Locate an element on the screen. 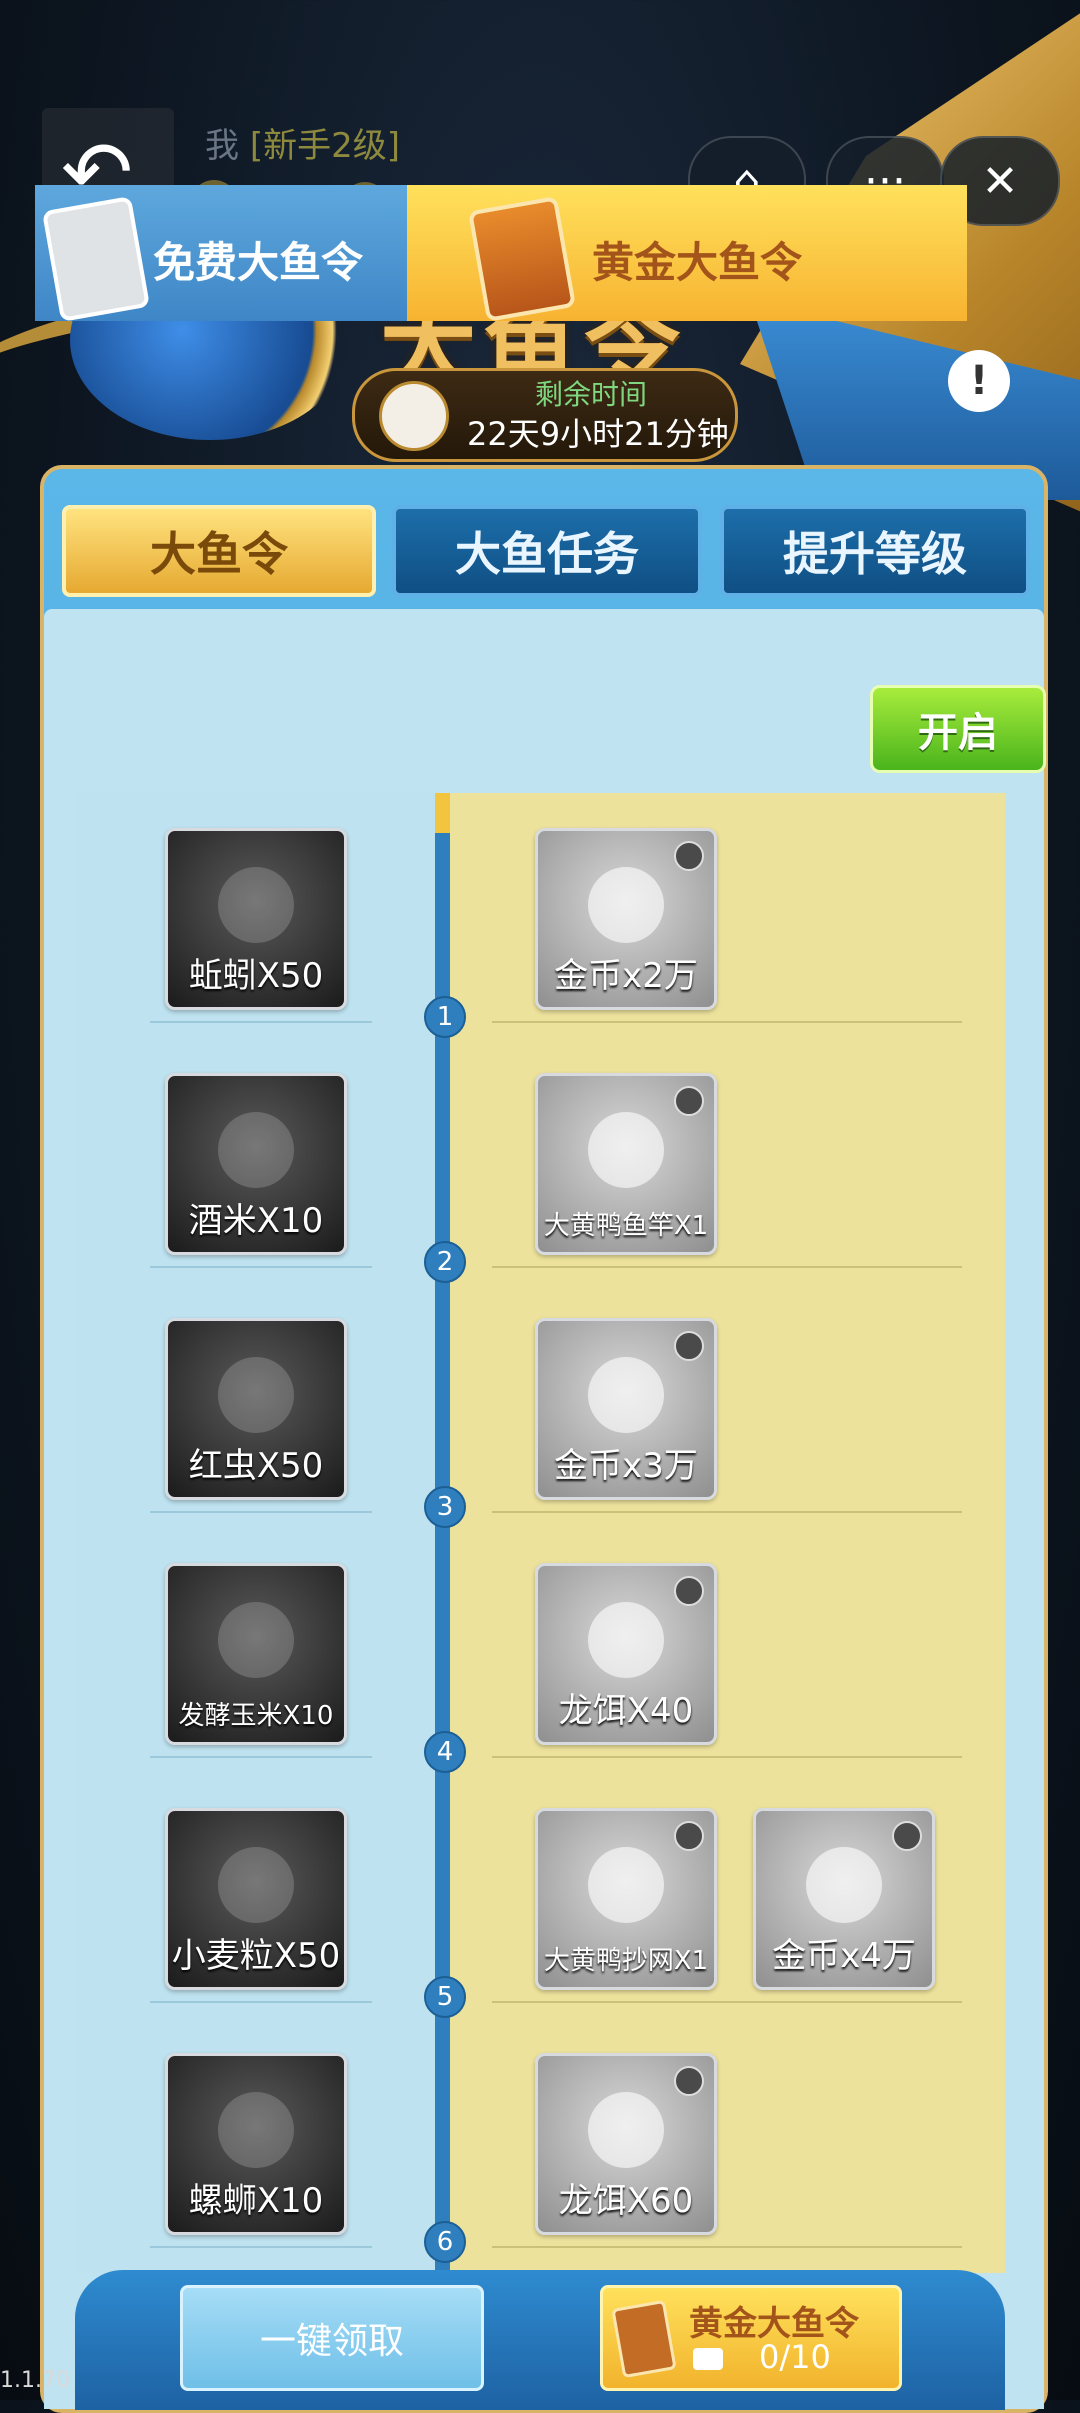 This screenshot has width=1080, height=2413. bottle-icon is located at coordinates (256, 1150).